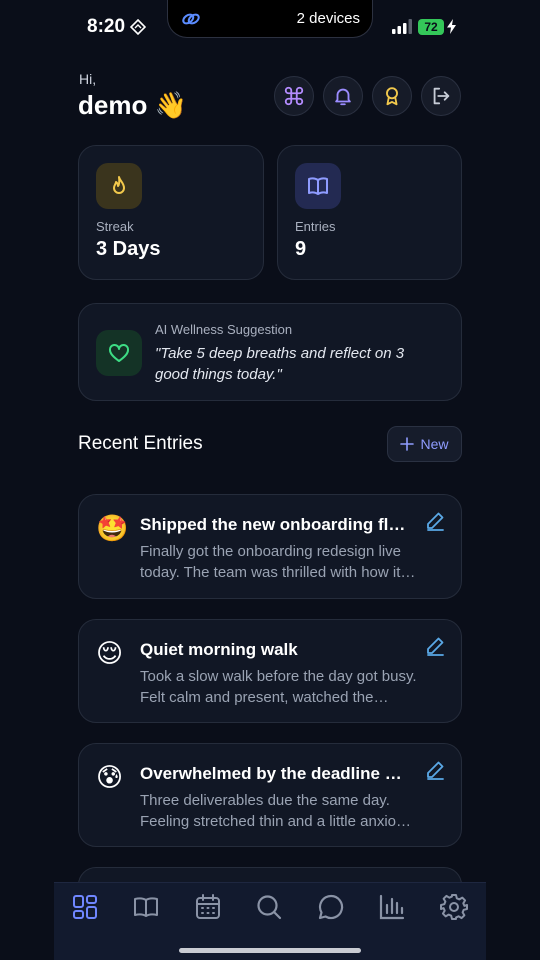  I want to click on ai-suggestion-title: AI Wellness Suggestion, so click(224, 329).